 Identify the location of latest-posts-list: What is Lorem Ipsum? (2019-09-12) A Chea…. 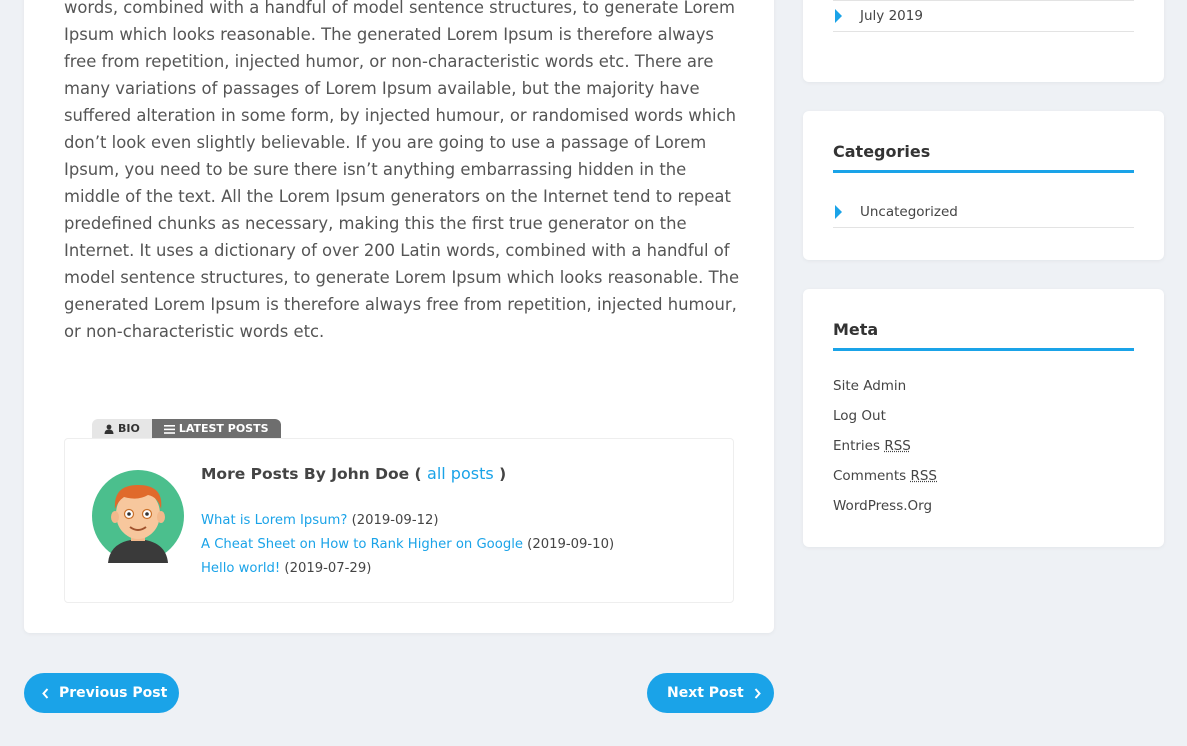
(407, 545).